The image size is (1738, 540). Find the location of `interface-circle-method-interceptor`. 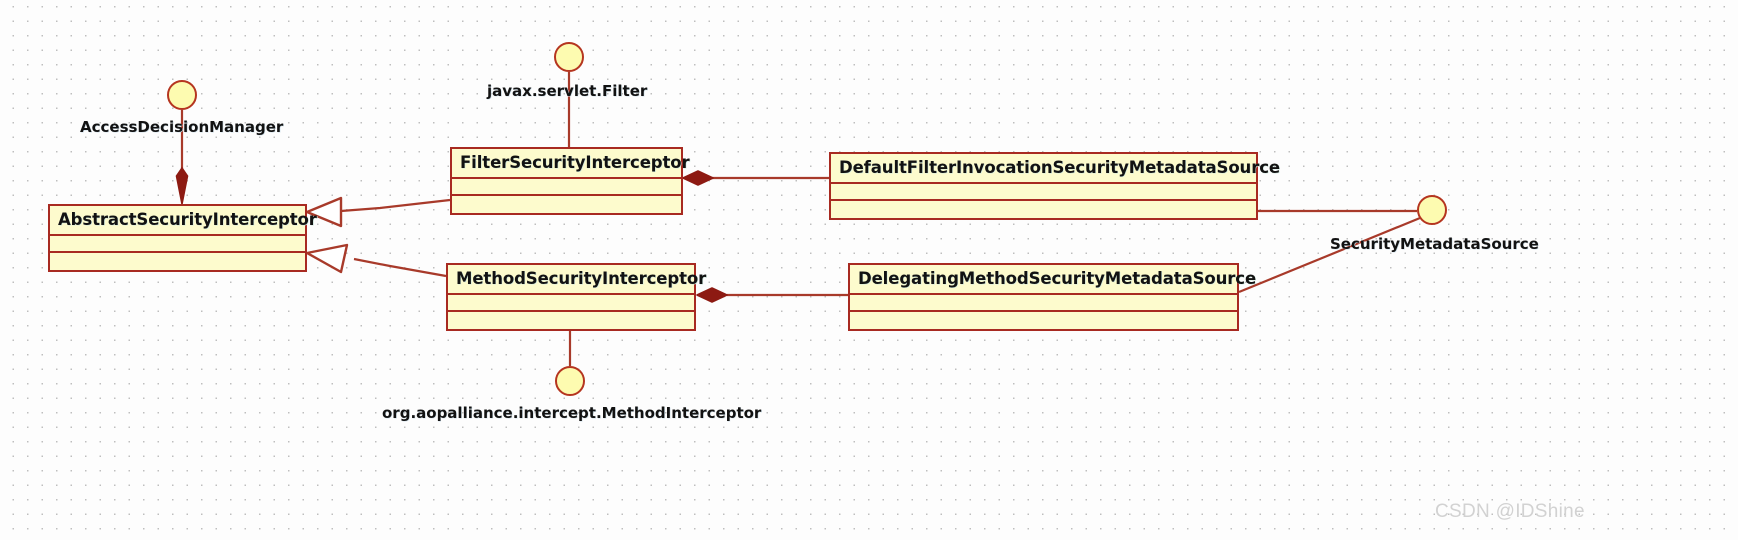

interface-circle-method-interceptor is located at coordinates (570, 381).